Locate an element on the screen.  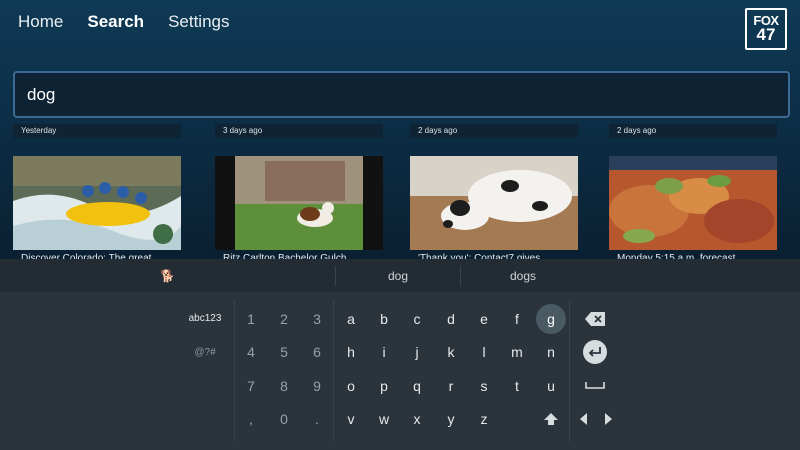
key-7: 7 is located at coordinates (251, 386).